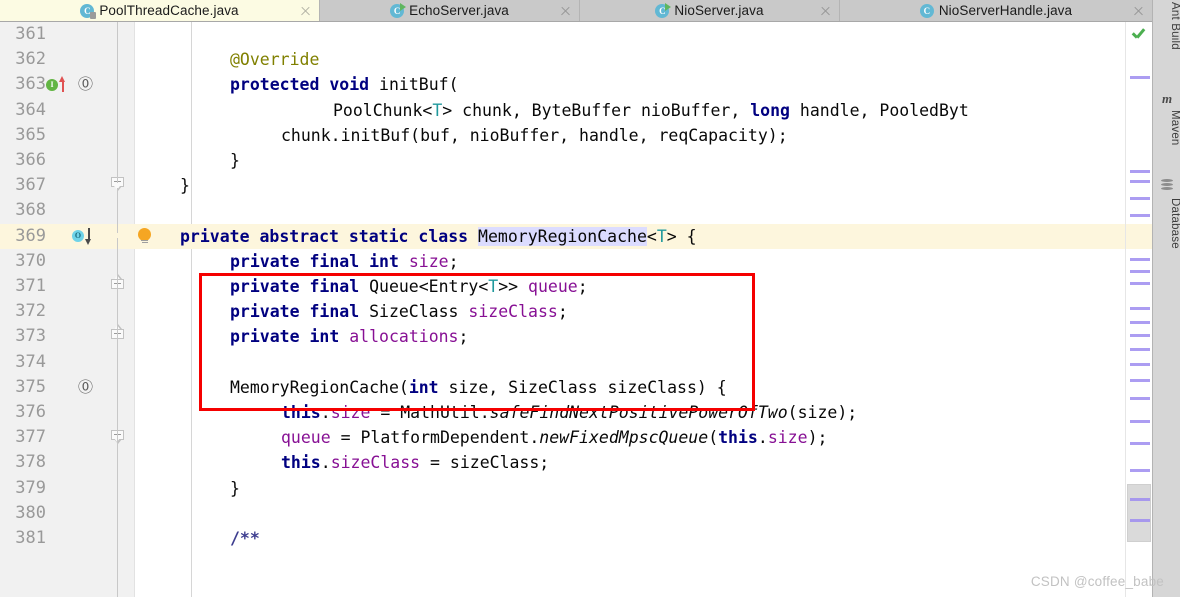  Describe the element at coordinates (1166, 233) in the screenshot. I see `tool-button-database: Database` at that location.